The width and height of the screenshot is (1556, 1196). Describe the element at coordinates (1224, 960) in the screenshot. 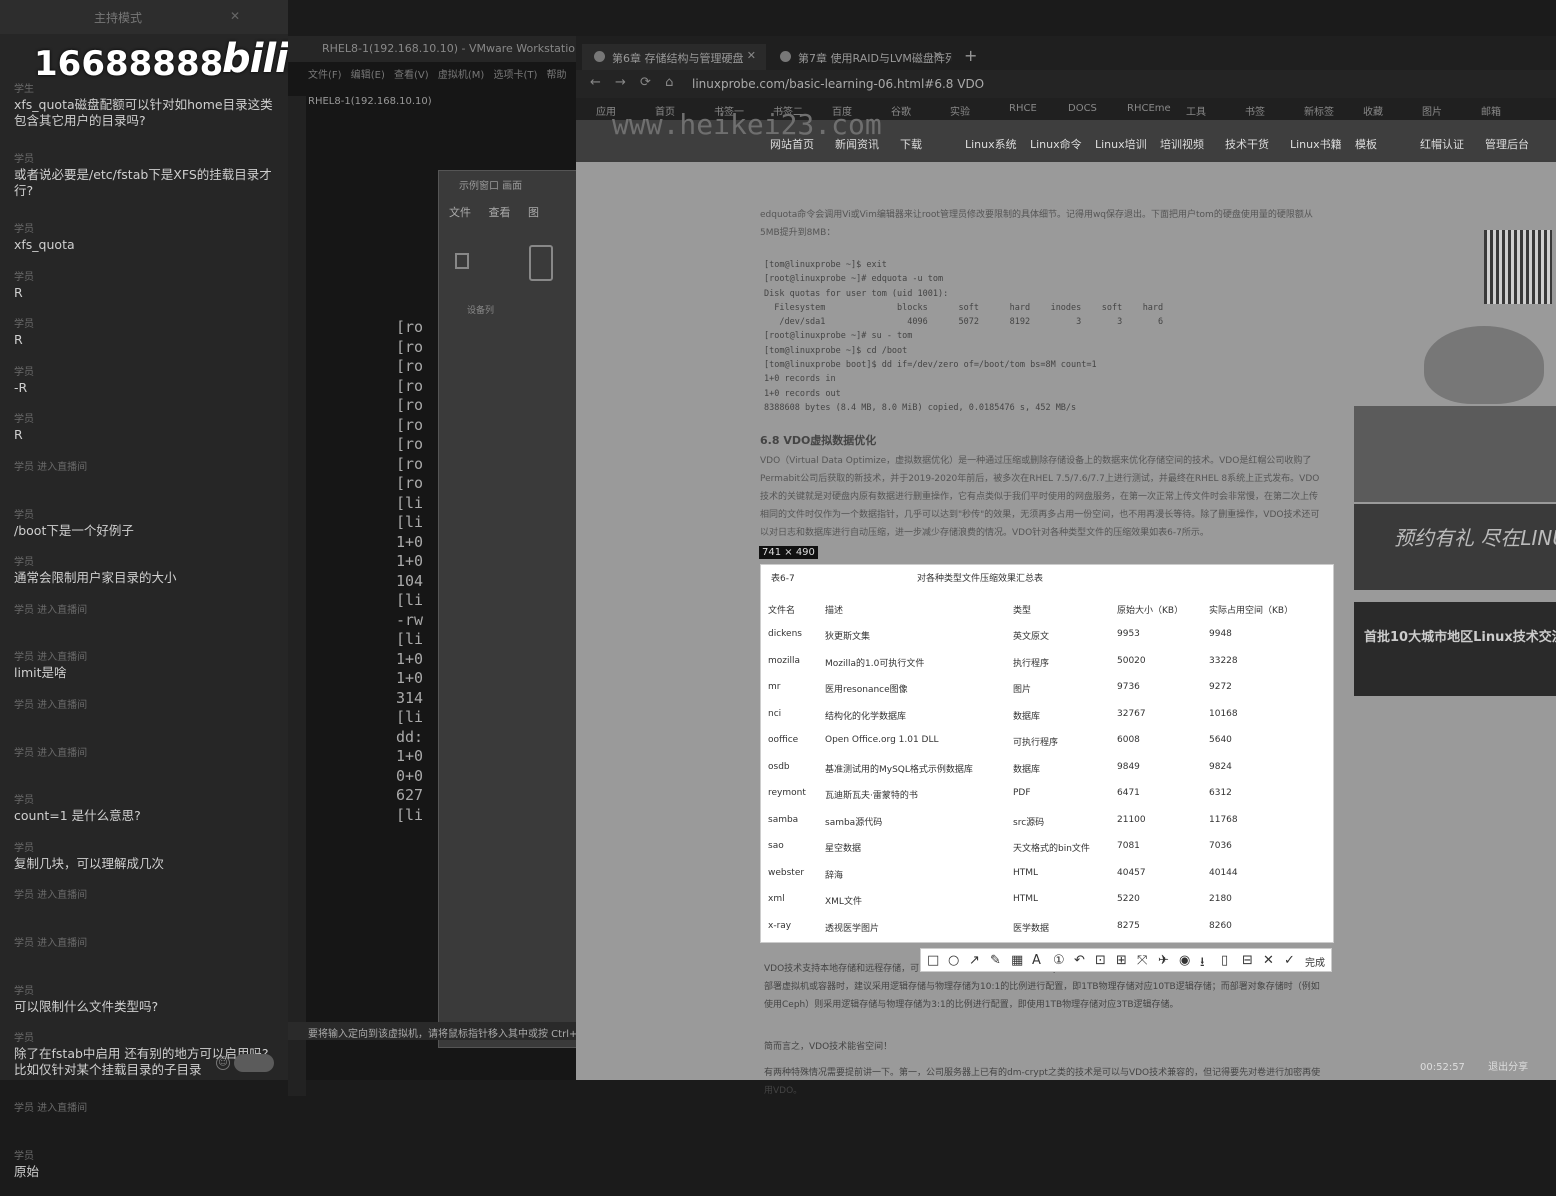

I see `device-icon: ▯` at that location.